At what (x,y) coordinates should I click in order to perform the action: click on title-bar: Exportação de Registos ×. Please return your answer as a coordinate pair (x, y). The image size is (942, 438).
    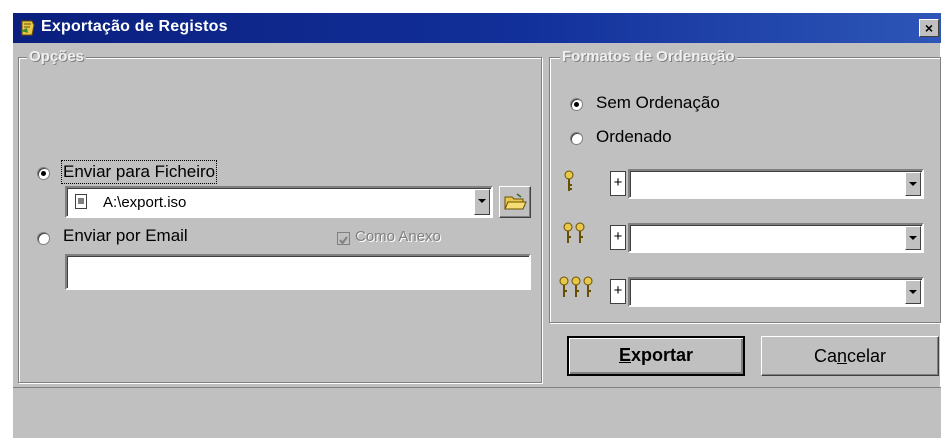
    Looking at the image, I should click on (477, 28).